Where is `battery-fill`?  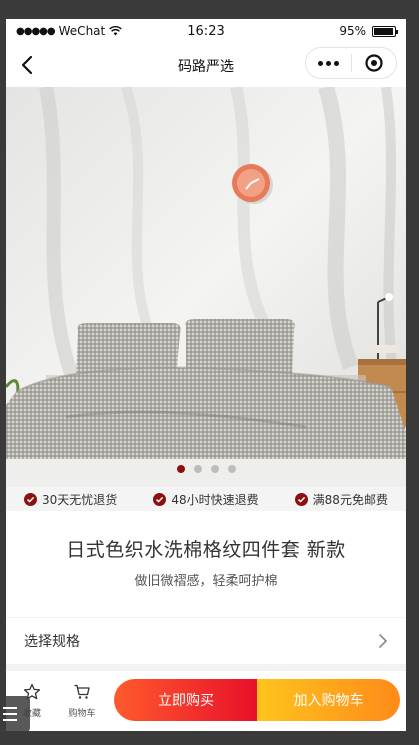
battery-fill is located at coordinates (383, 31).